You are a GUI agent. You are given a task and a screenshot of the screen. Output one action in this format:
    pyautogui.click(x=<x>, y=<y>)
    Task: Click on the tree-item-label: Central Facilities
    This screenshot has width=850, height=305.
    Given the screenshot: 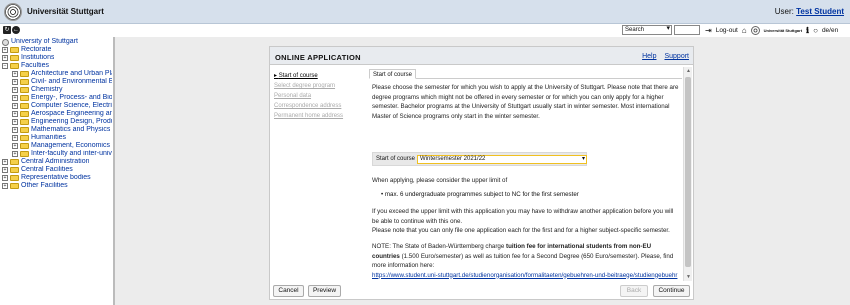 What is the action you would take?
    pyautogui.click(x=47, y=169)
    